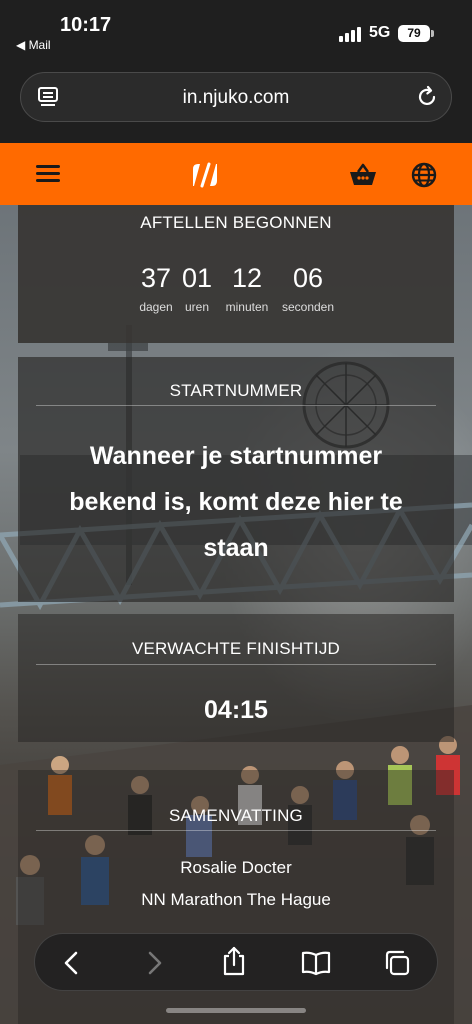 The image size is (472, 1024). I want to click on home-indicator, so click(236, 1010).